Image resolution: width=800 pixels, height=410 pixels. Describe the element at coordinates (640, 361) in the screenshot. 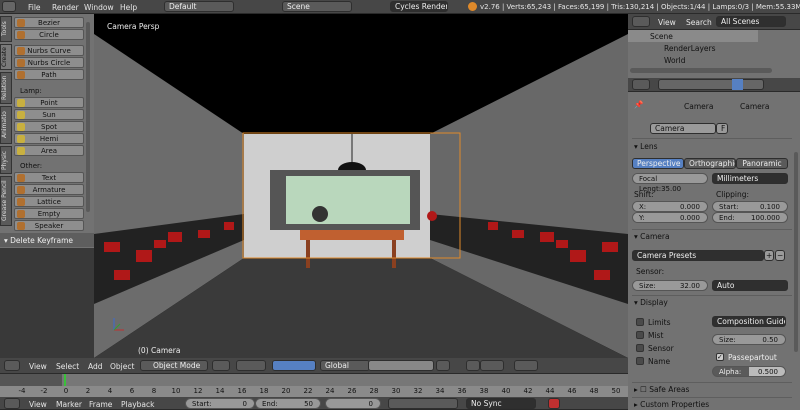

I see `name-checkbox` at that location.